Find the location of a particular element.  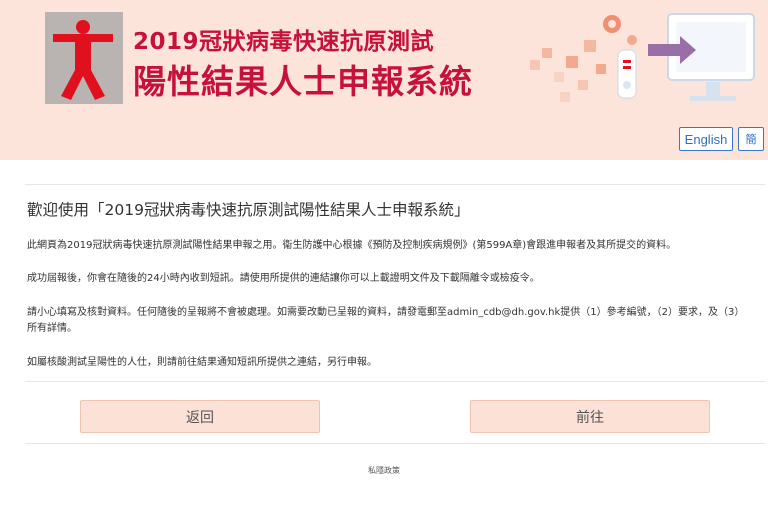

welcome-heading: 歡迎使用「2019冠狀病毒快速抗原測試陽性結果人士申報系統」 is located at coordinates (248, 210).